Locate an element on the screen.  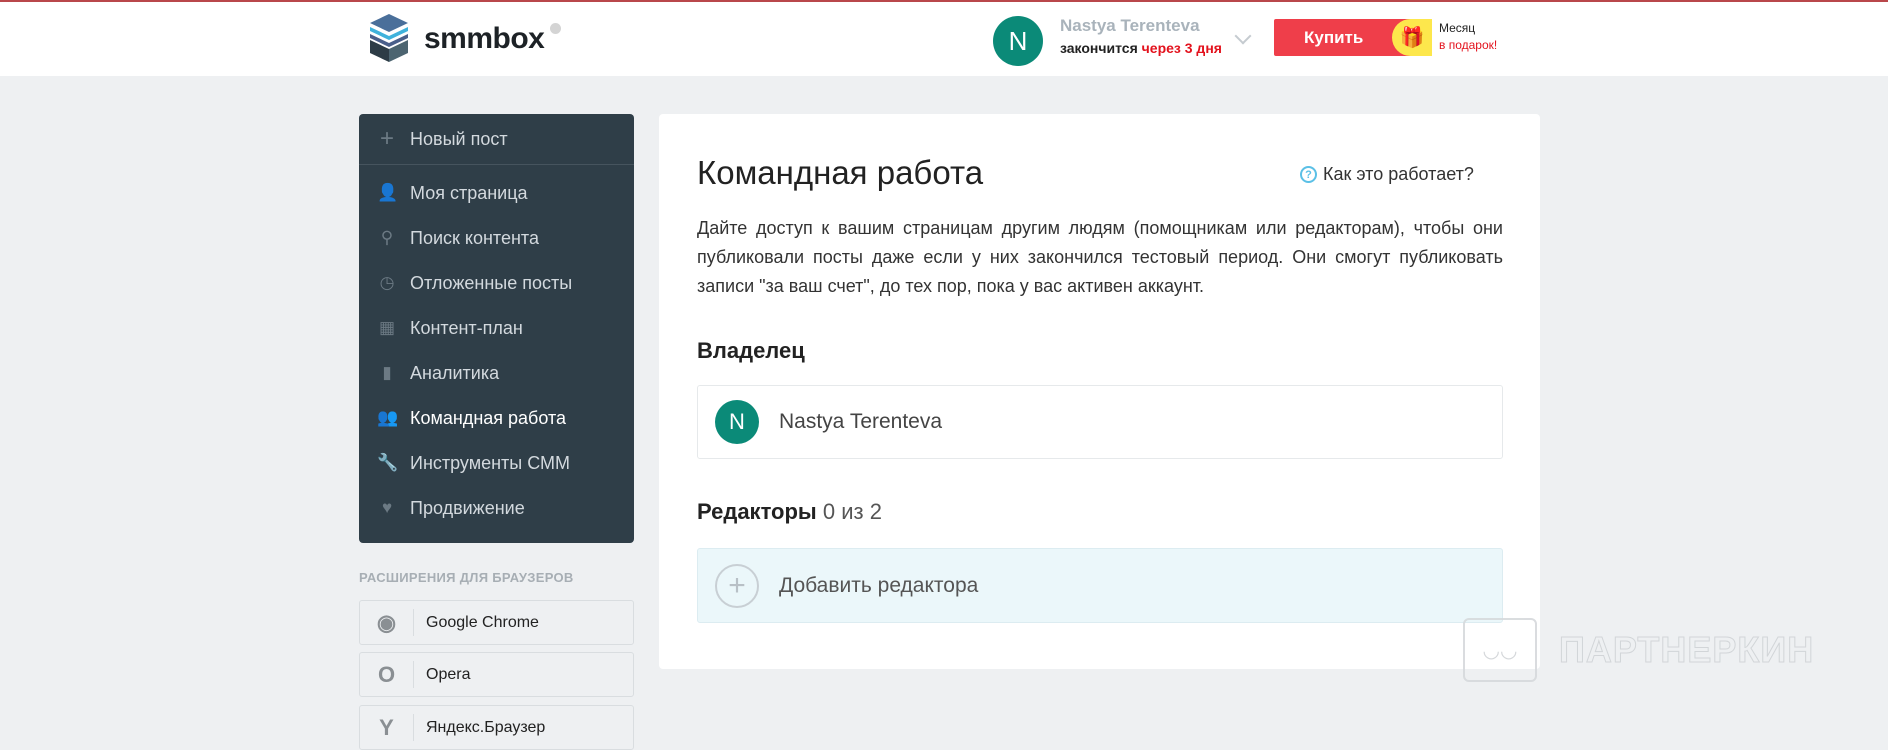
promo-line1: Месяц is located at coordinates (1457, 28).